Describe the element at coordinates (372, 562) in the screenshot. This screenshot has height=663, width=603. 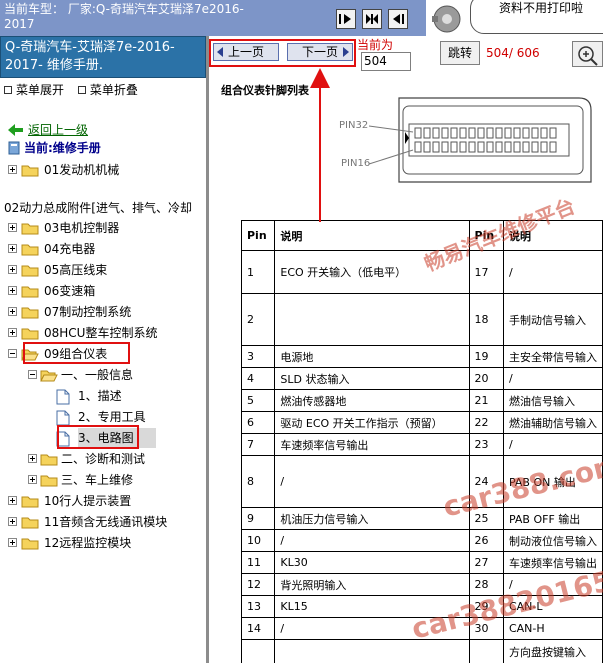
I see `desc-cell: KL30` at that location.